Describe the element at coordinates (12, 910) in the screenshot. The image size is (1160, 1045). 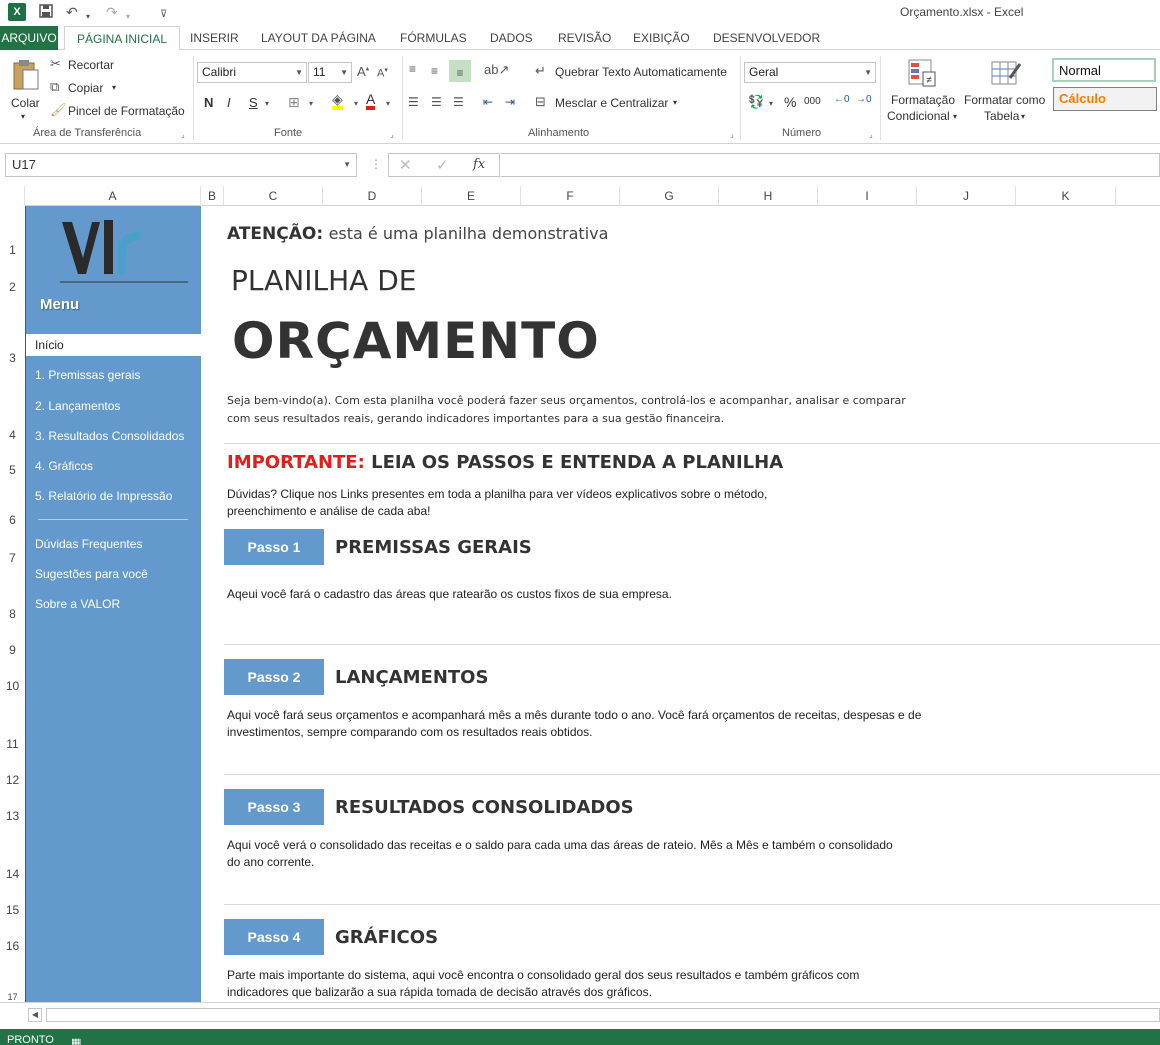
I see `row-header: 15` at that location.